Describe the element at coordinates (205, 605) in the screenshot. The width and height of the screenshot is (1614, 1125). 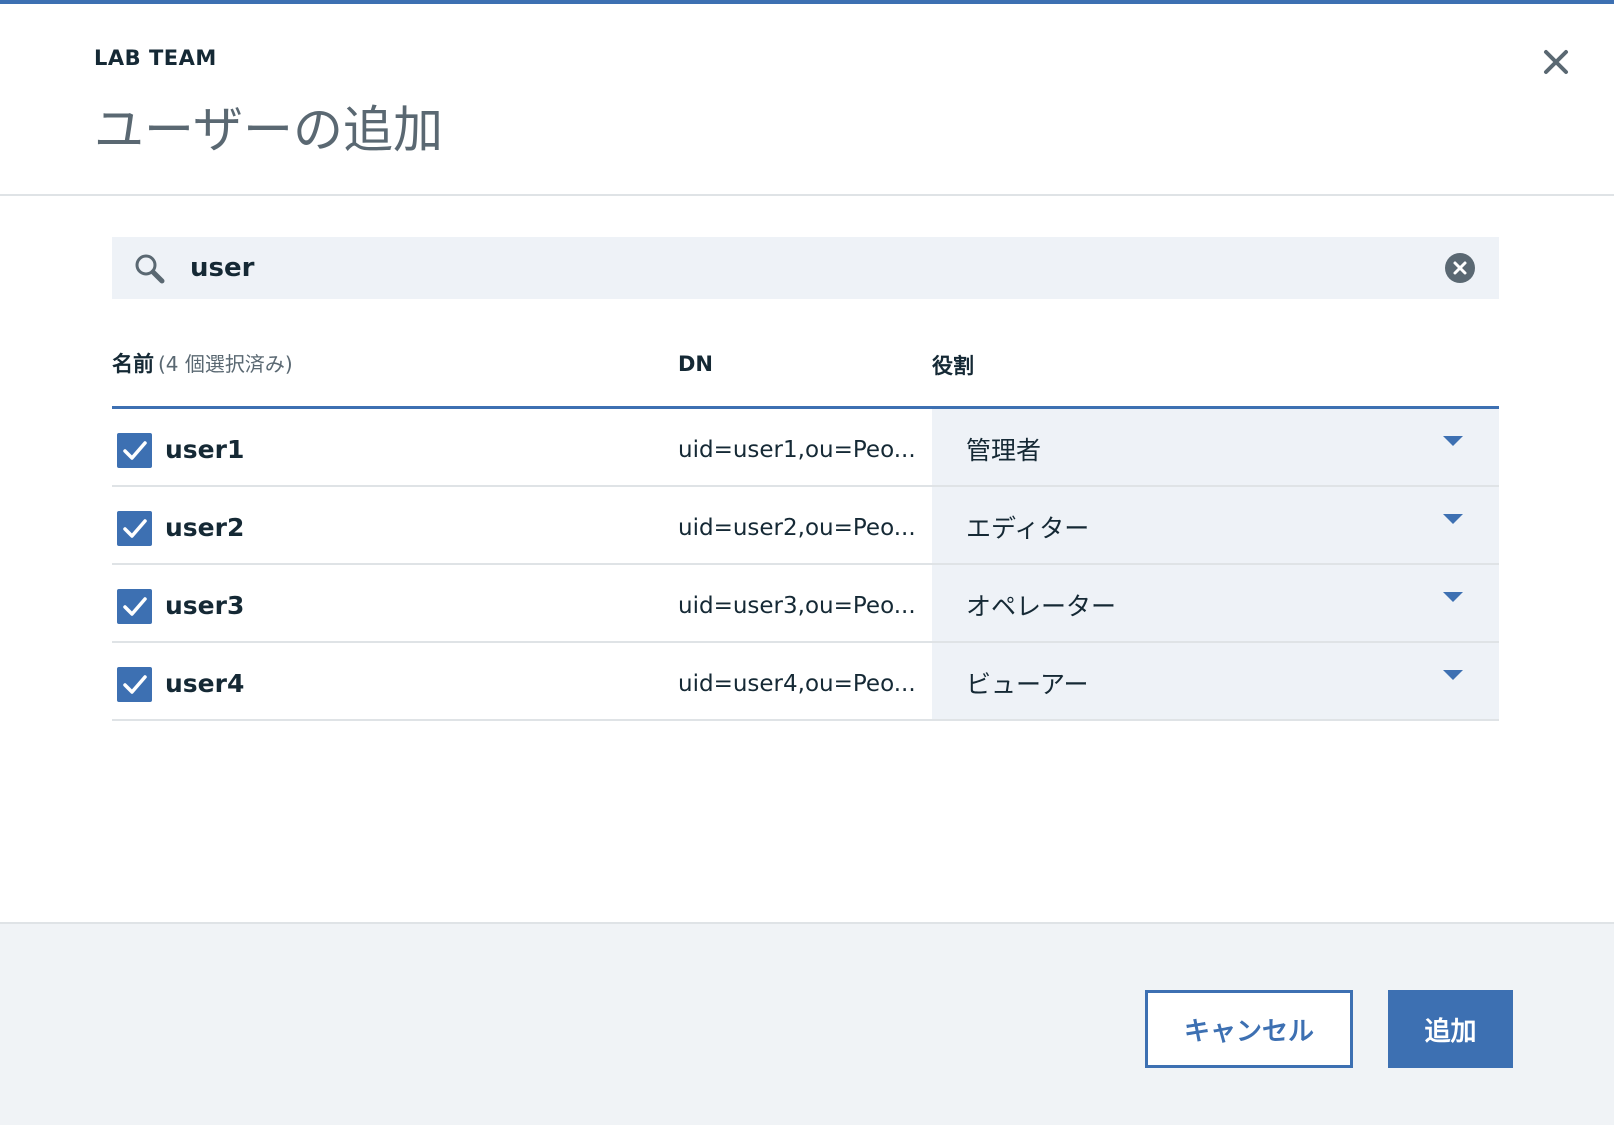
I see `user-name: user3` at that location.